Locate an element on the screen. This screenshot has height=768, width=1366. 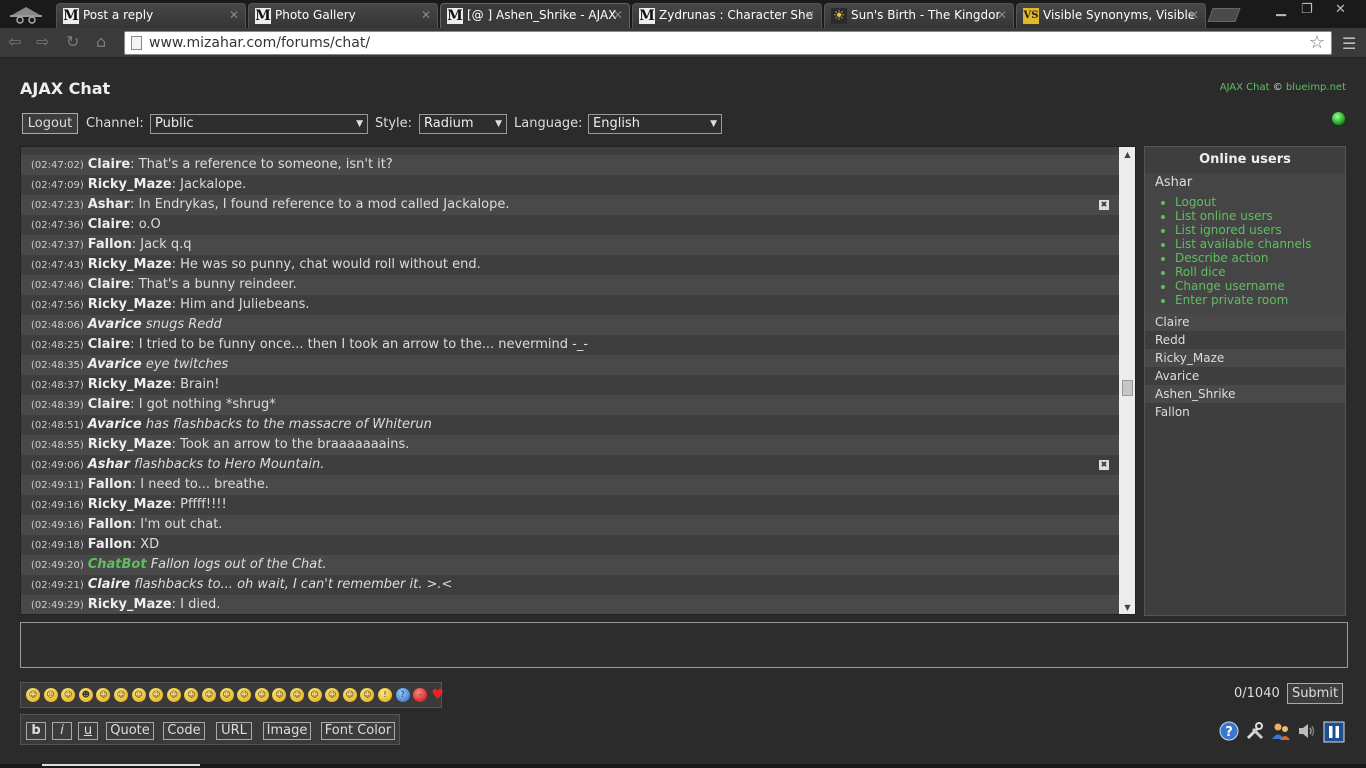
underline-button: u is located at coordinates (88, 731).